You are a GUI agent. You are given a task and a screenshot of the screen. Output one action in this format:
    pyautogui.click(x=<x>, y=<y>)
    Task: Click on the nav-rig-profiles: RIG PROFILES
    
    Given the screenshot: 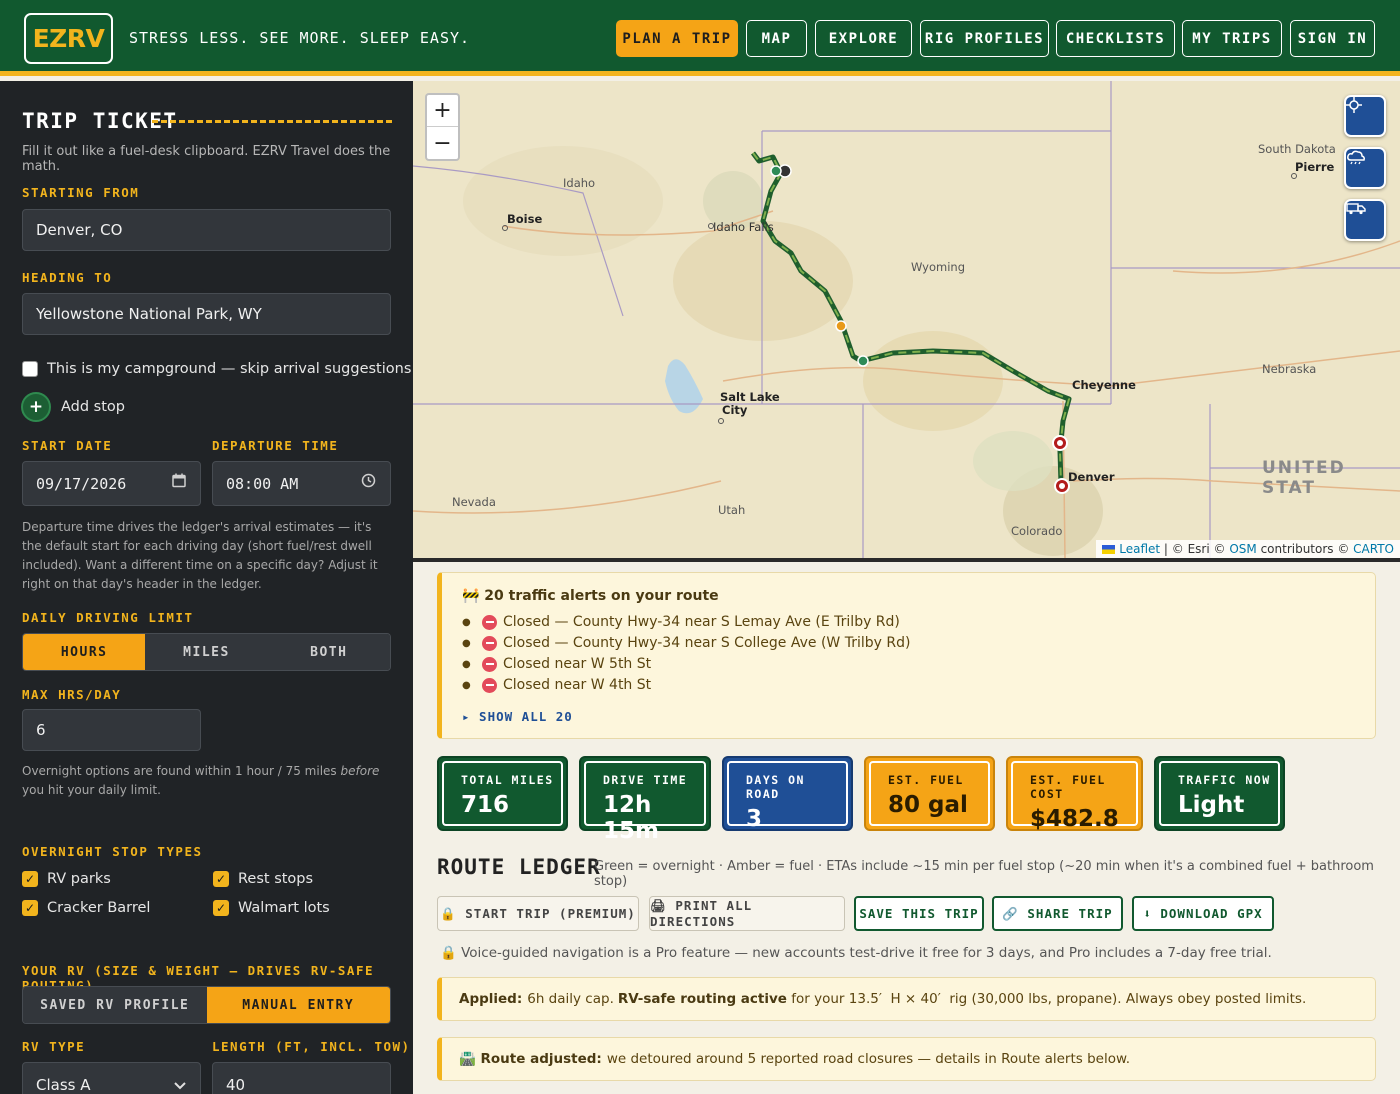 What is the action you would take?
    pyautogui.click(x=984, y=38)
    